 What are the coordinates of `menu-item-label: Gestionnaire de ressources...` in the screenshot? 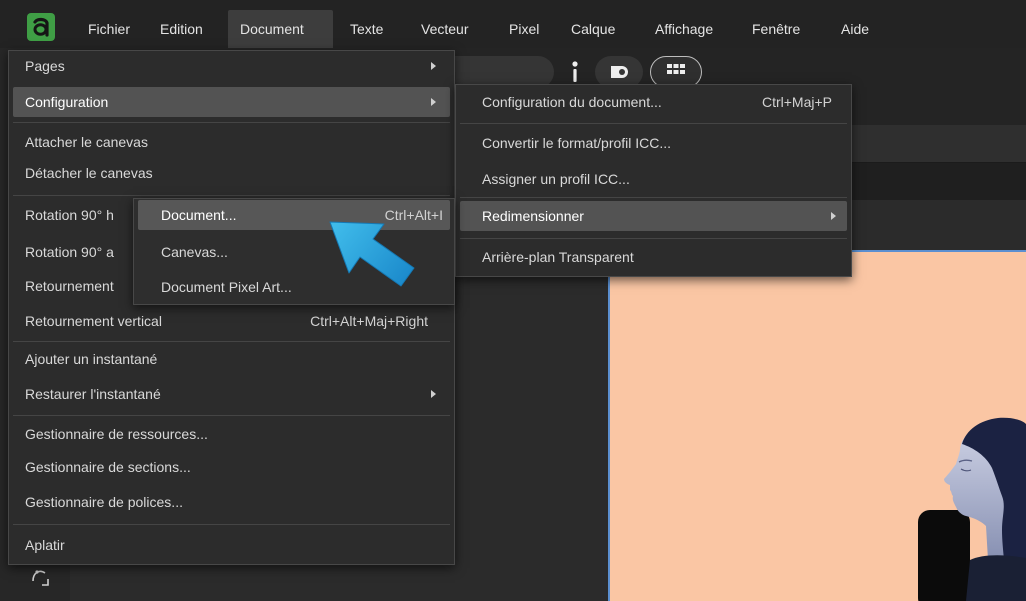 It's located at (116, 434).